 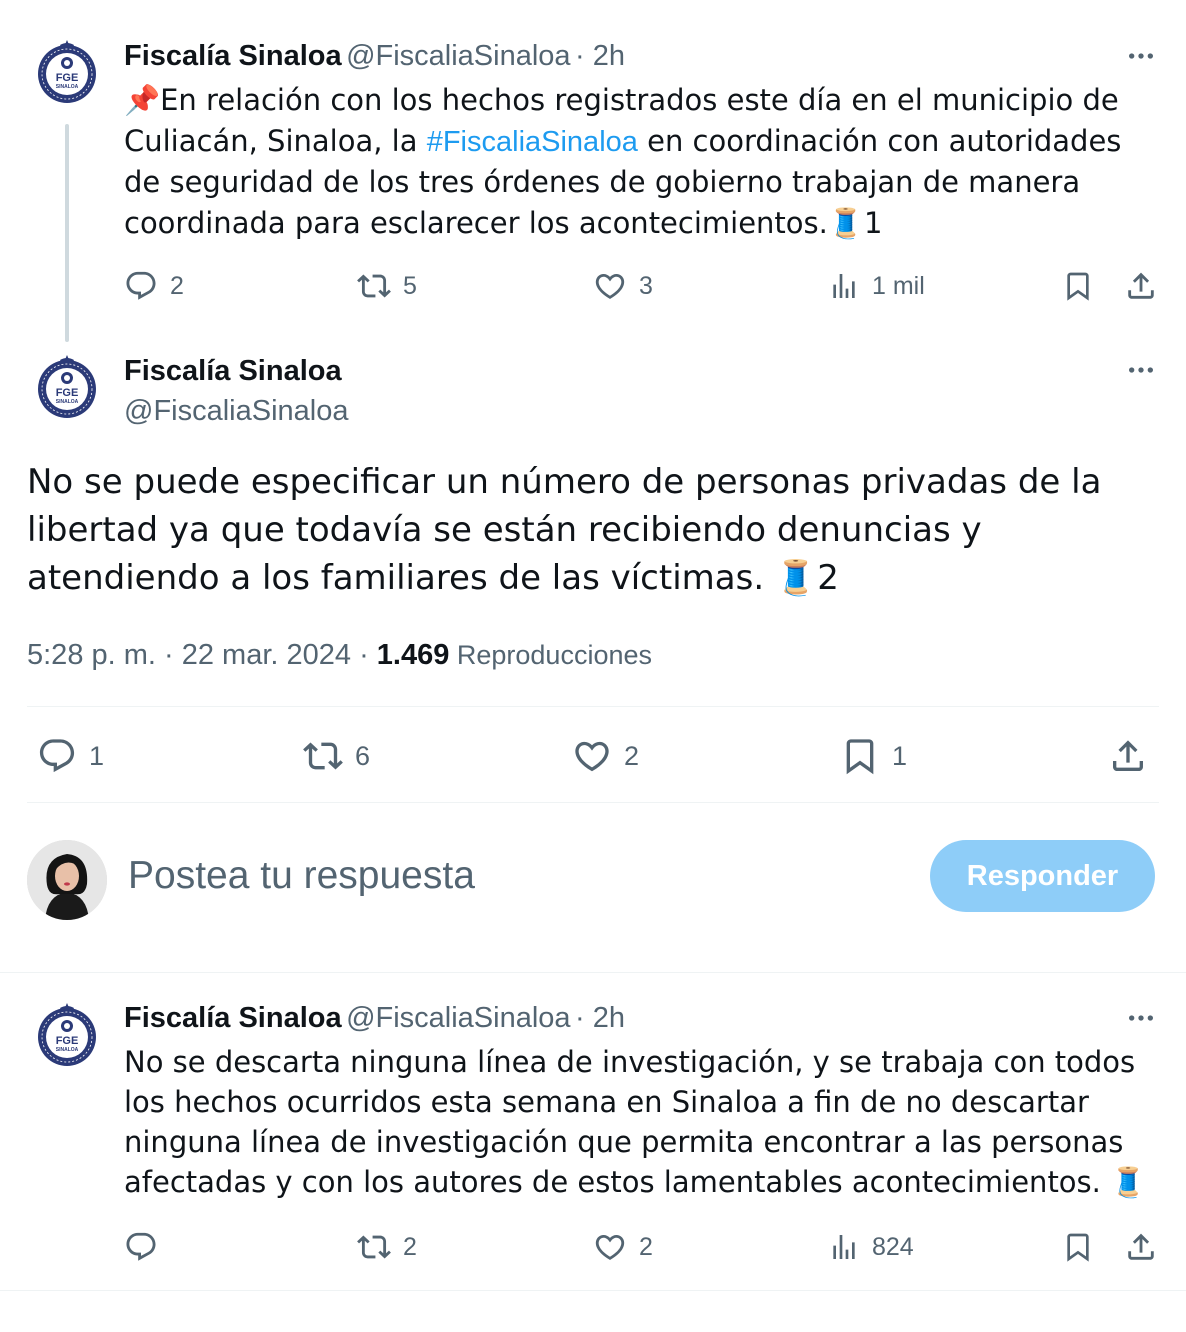 I want to click on repost-button: 5, so click(x=387, y=286).